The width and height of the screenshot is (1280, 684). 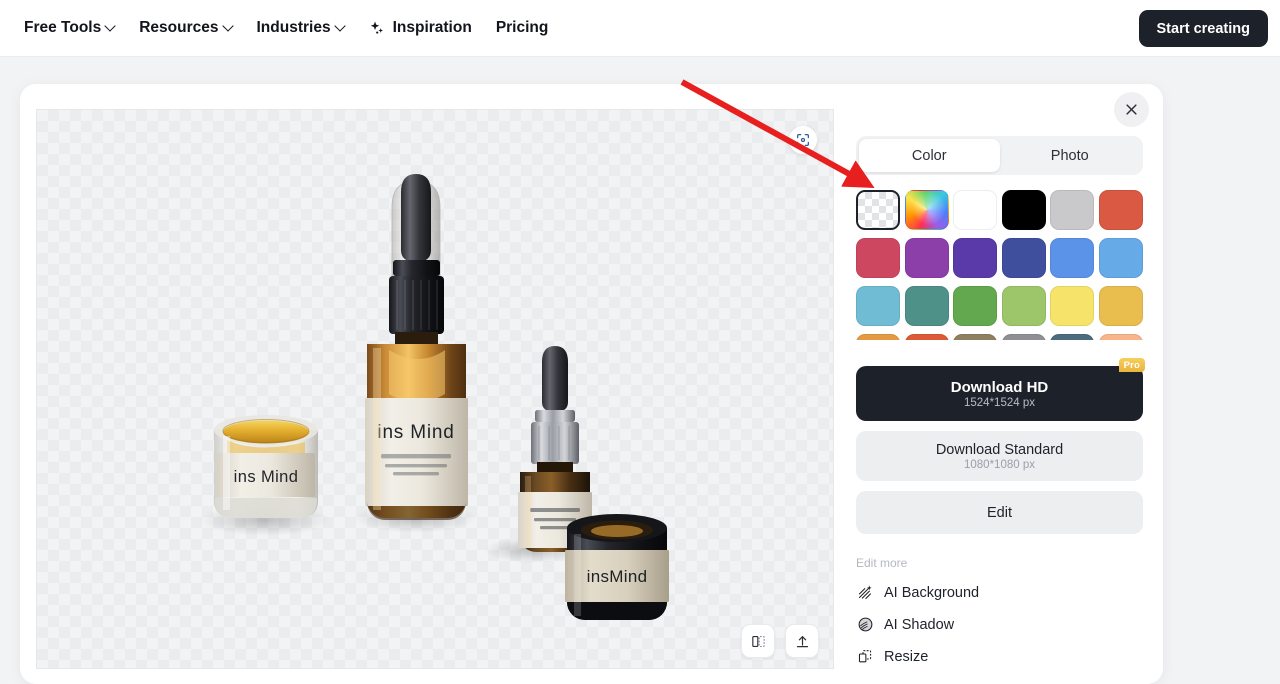 I want to click on resize-icon, so click(x=865, y=657).